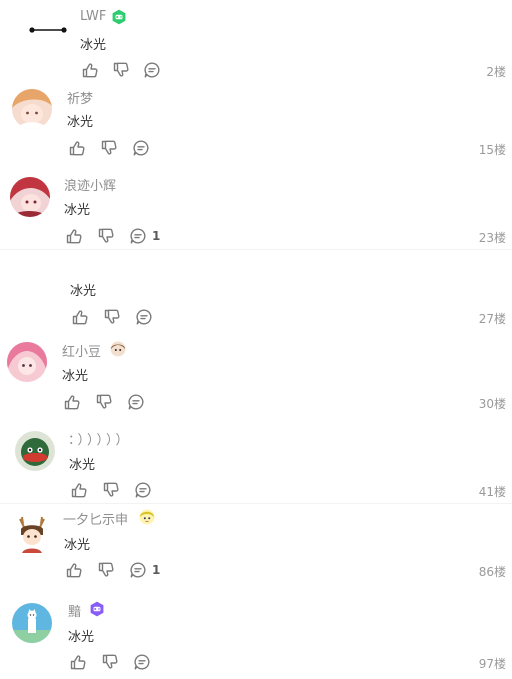 The image size is (512, 679). Describe the element at coordinates (256, 377) in the screenshot. I see `comment-item: 红小豆 冰光 30楼` at that location.